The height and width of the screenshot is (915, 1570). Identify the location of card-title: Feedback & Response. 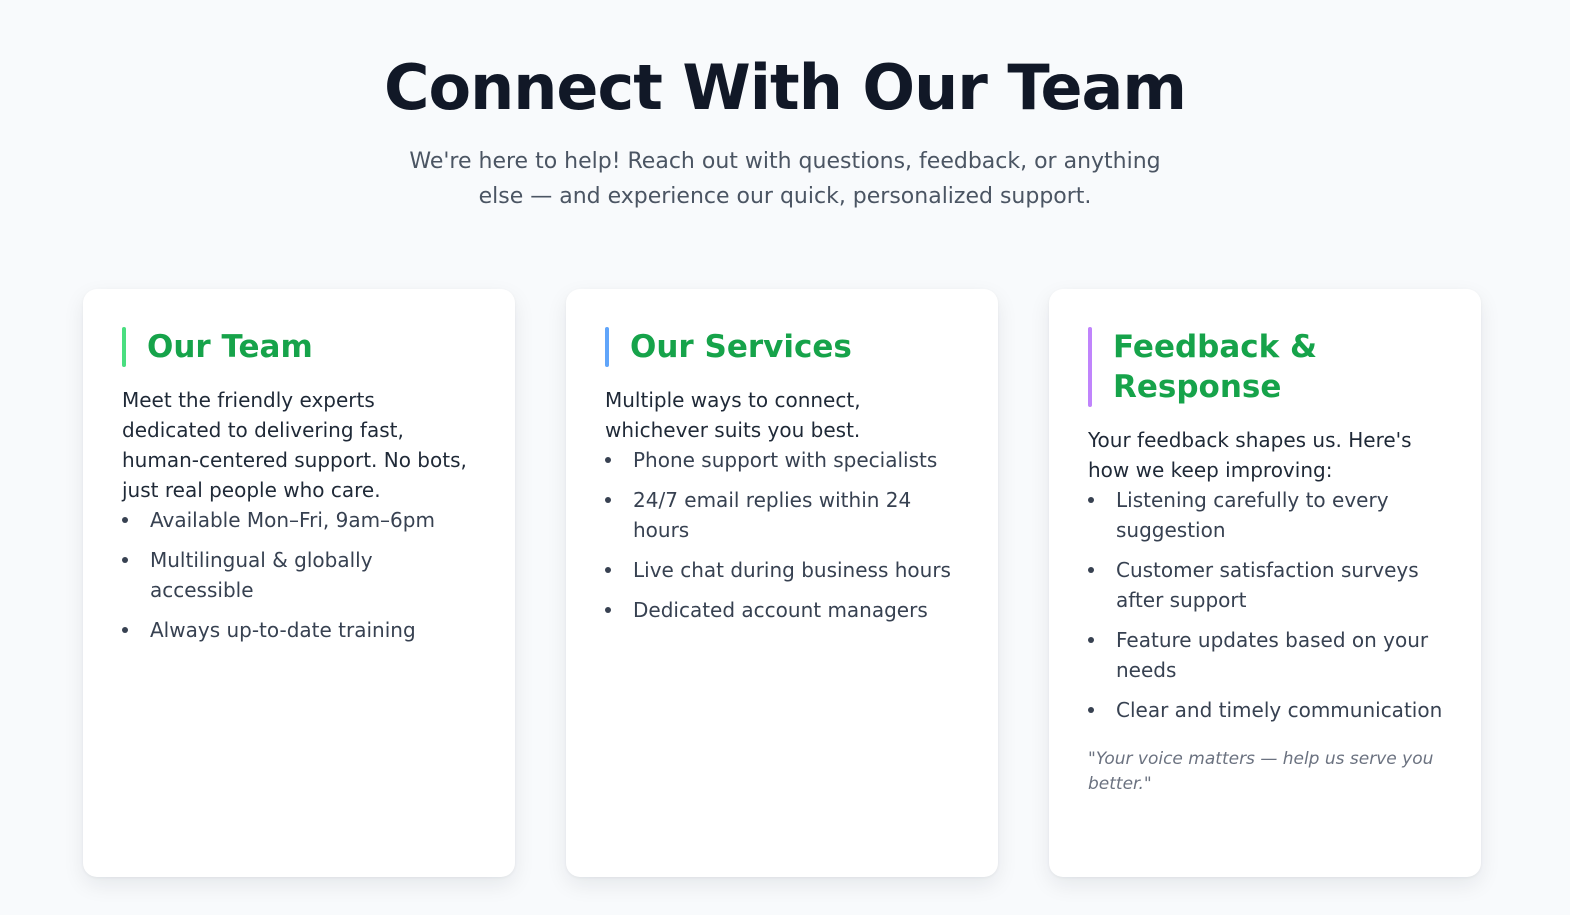
(1215, 367).